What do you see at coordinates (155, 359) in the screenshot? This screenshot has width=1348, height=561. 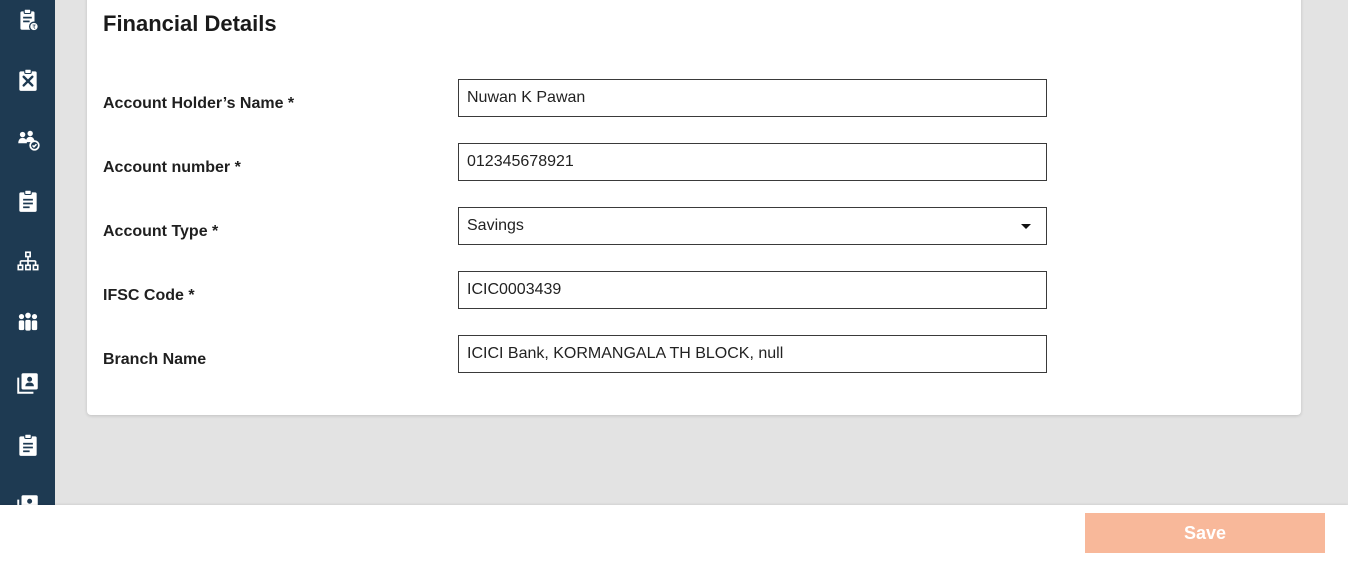 I see `branch-name-label: Branch Name` at bounding box center [155, 359].